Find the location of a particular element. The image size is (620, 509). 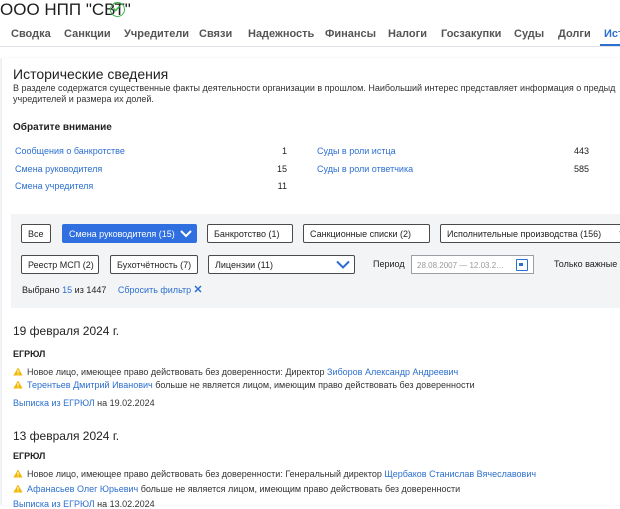

attention-item: Суды в роли истца 443 is located at coordinates (453, 151).